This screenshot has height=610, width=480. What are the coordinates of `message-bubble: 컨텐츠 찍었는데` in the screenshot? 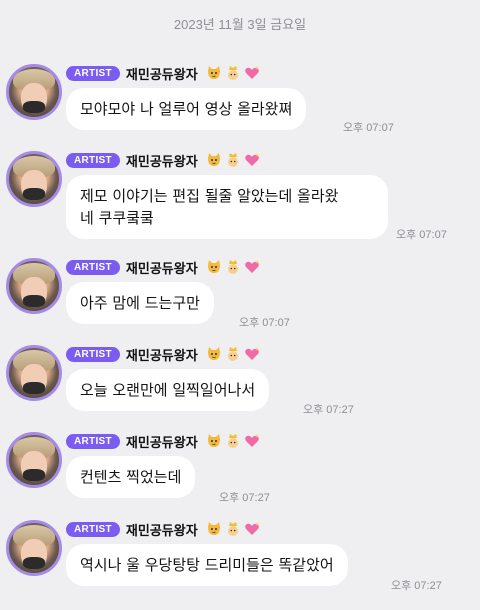 It's located at (131, 477).